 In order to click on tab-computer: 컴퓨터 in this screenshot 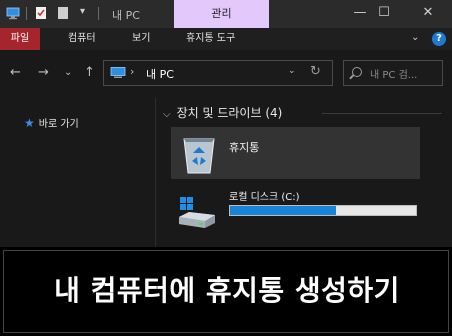, I will do `click(82, 39)`.